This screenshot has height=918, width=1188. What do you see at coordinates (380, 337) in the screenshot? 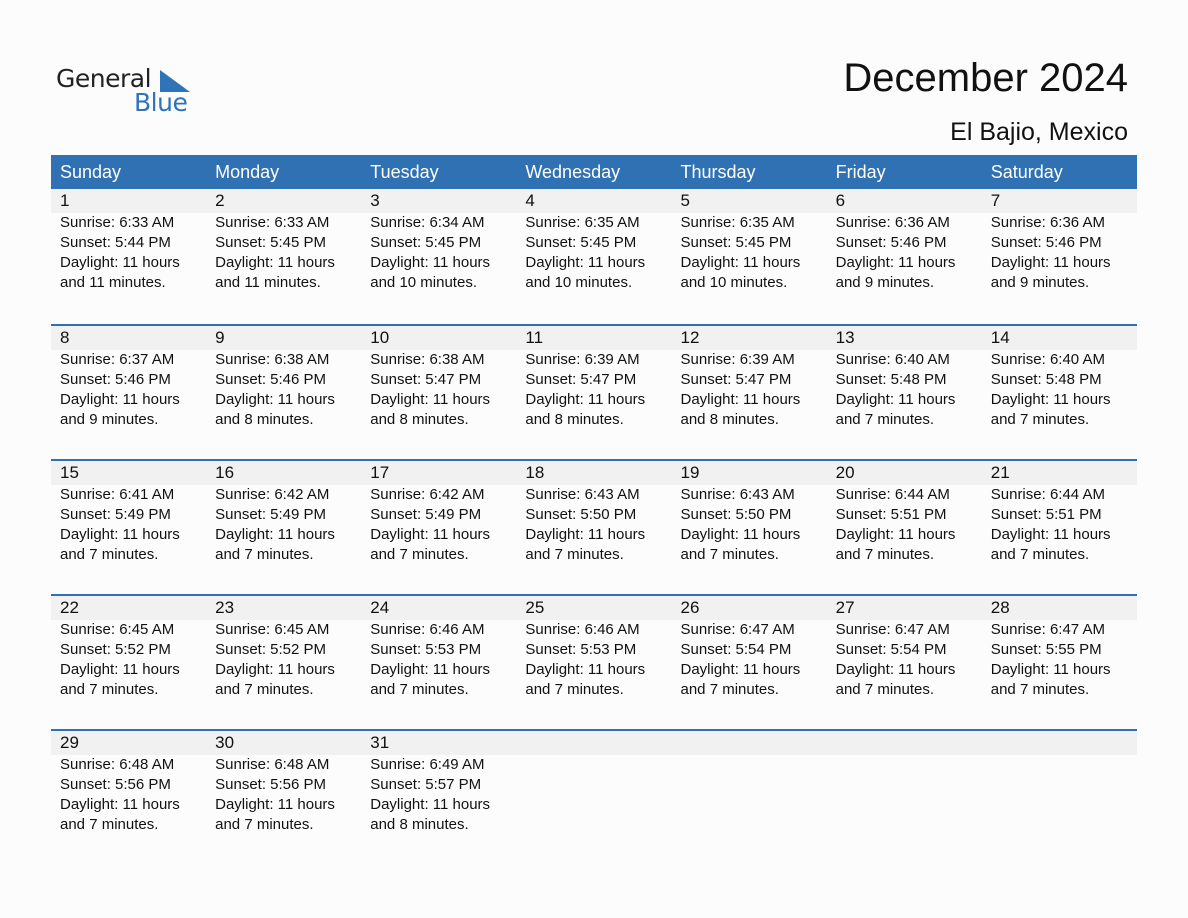
I see `day-number: 10` at bounding box center [380, 337].